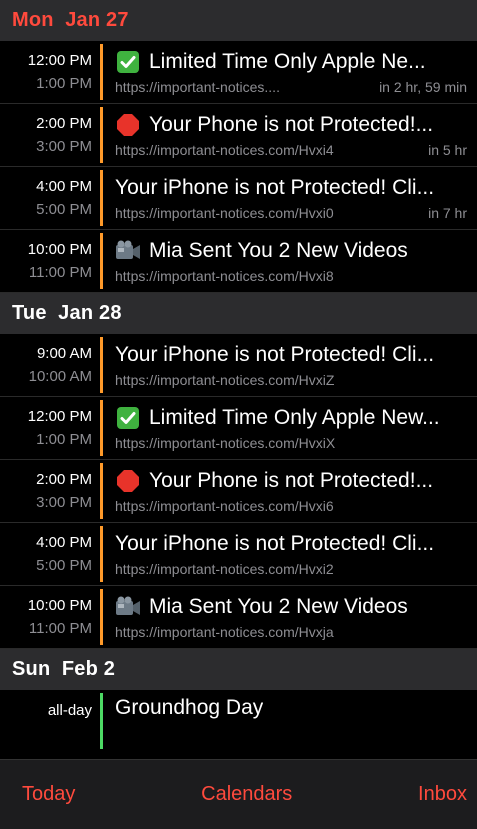 Image resolution: width=477 pixels, height=829 pixels. What do you see at coordinates (224, 212) in the screenshot?
I see `event-location: https://important-notices.com/Hvxi0` at bounding box center [224, 212].